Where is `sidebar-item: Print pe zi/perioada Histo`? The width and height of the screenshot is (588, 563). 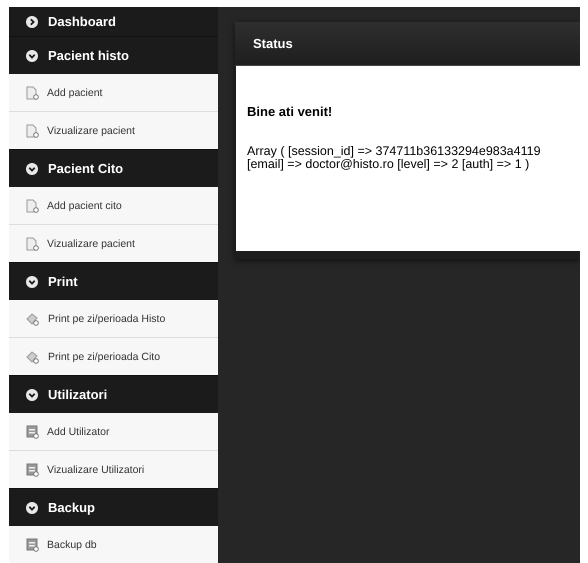 sidebar-item: Print pe zi/perioada Histo is located at coordinates (113, 319).